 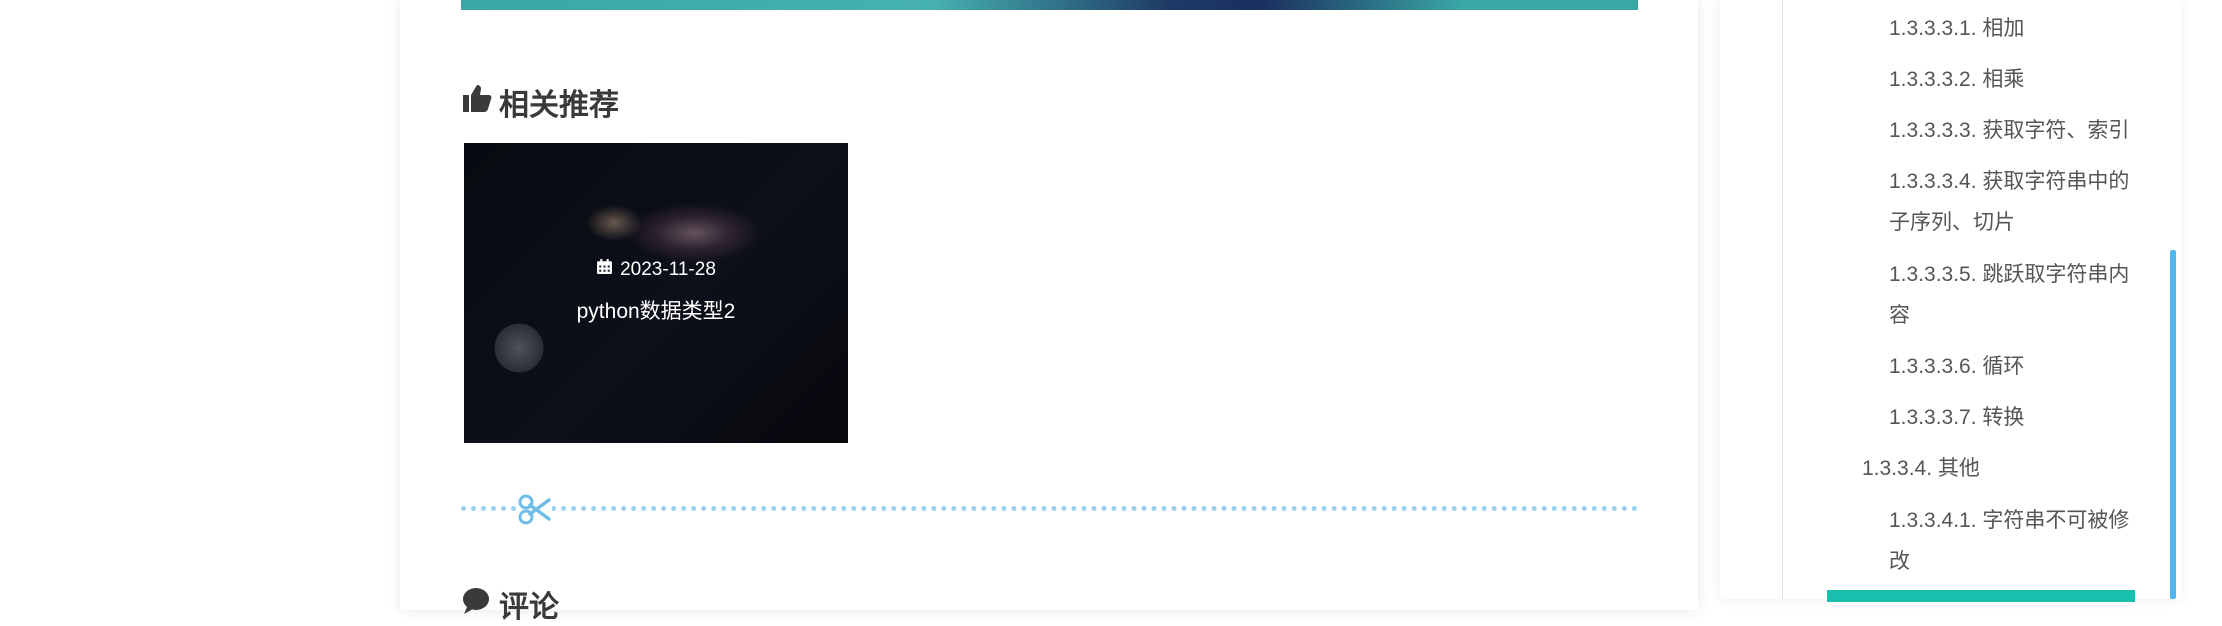 What do you see at coordinates (1956, 28) in the screenshot?
I see `toc-item: 1.3.3.3.1. 相加` at bounding box center [1956, 28].